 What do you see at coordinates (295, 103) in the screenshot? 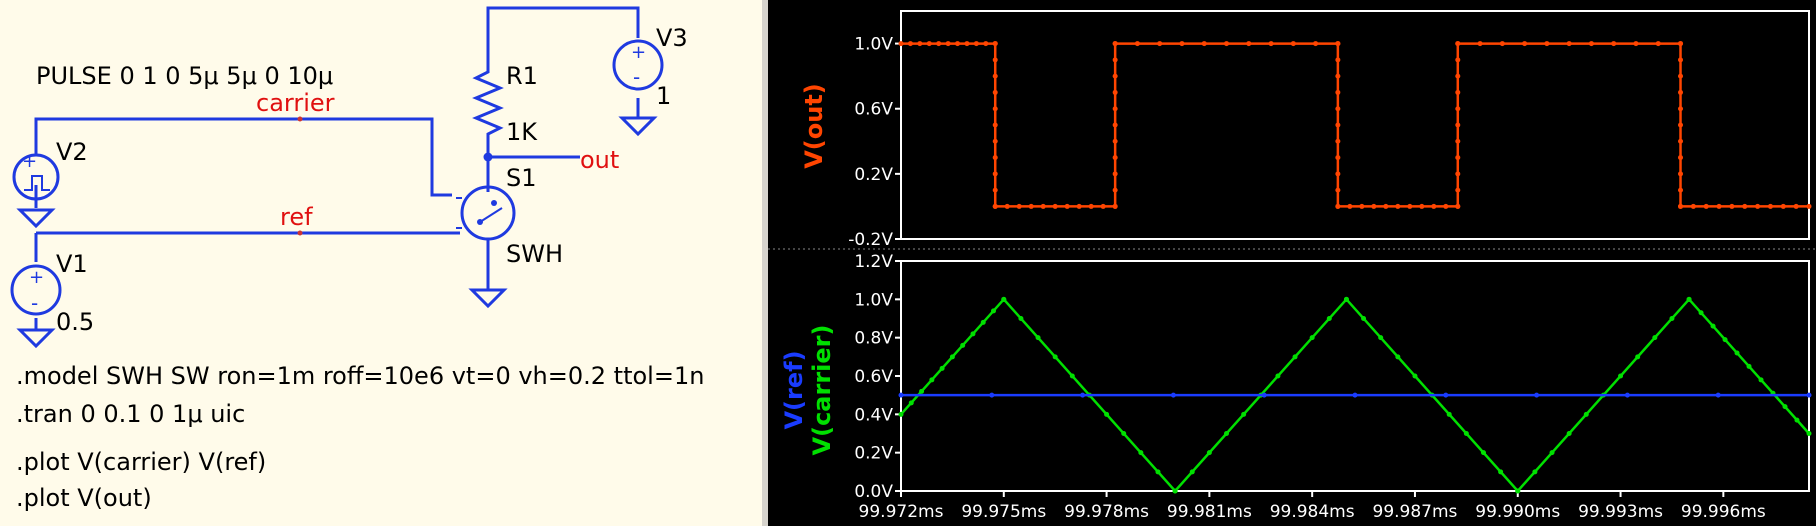
I see `net-label-carrier: carrier` at bounding box center [295, 103].